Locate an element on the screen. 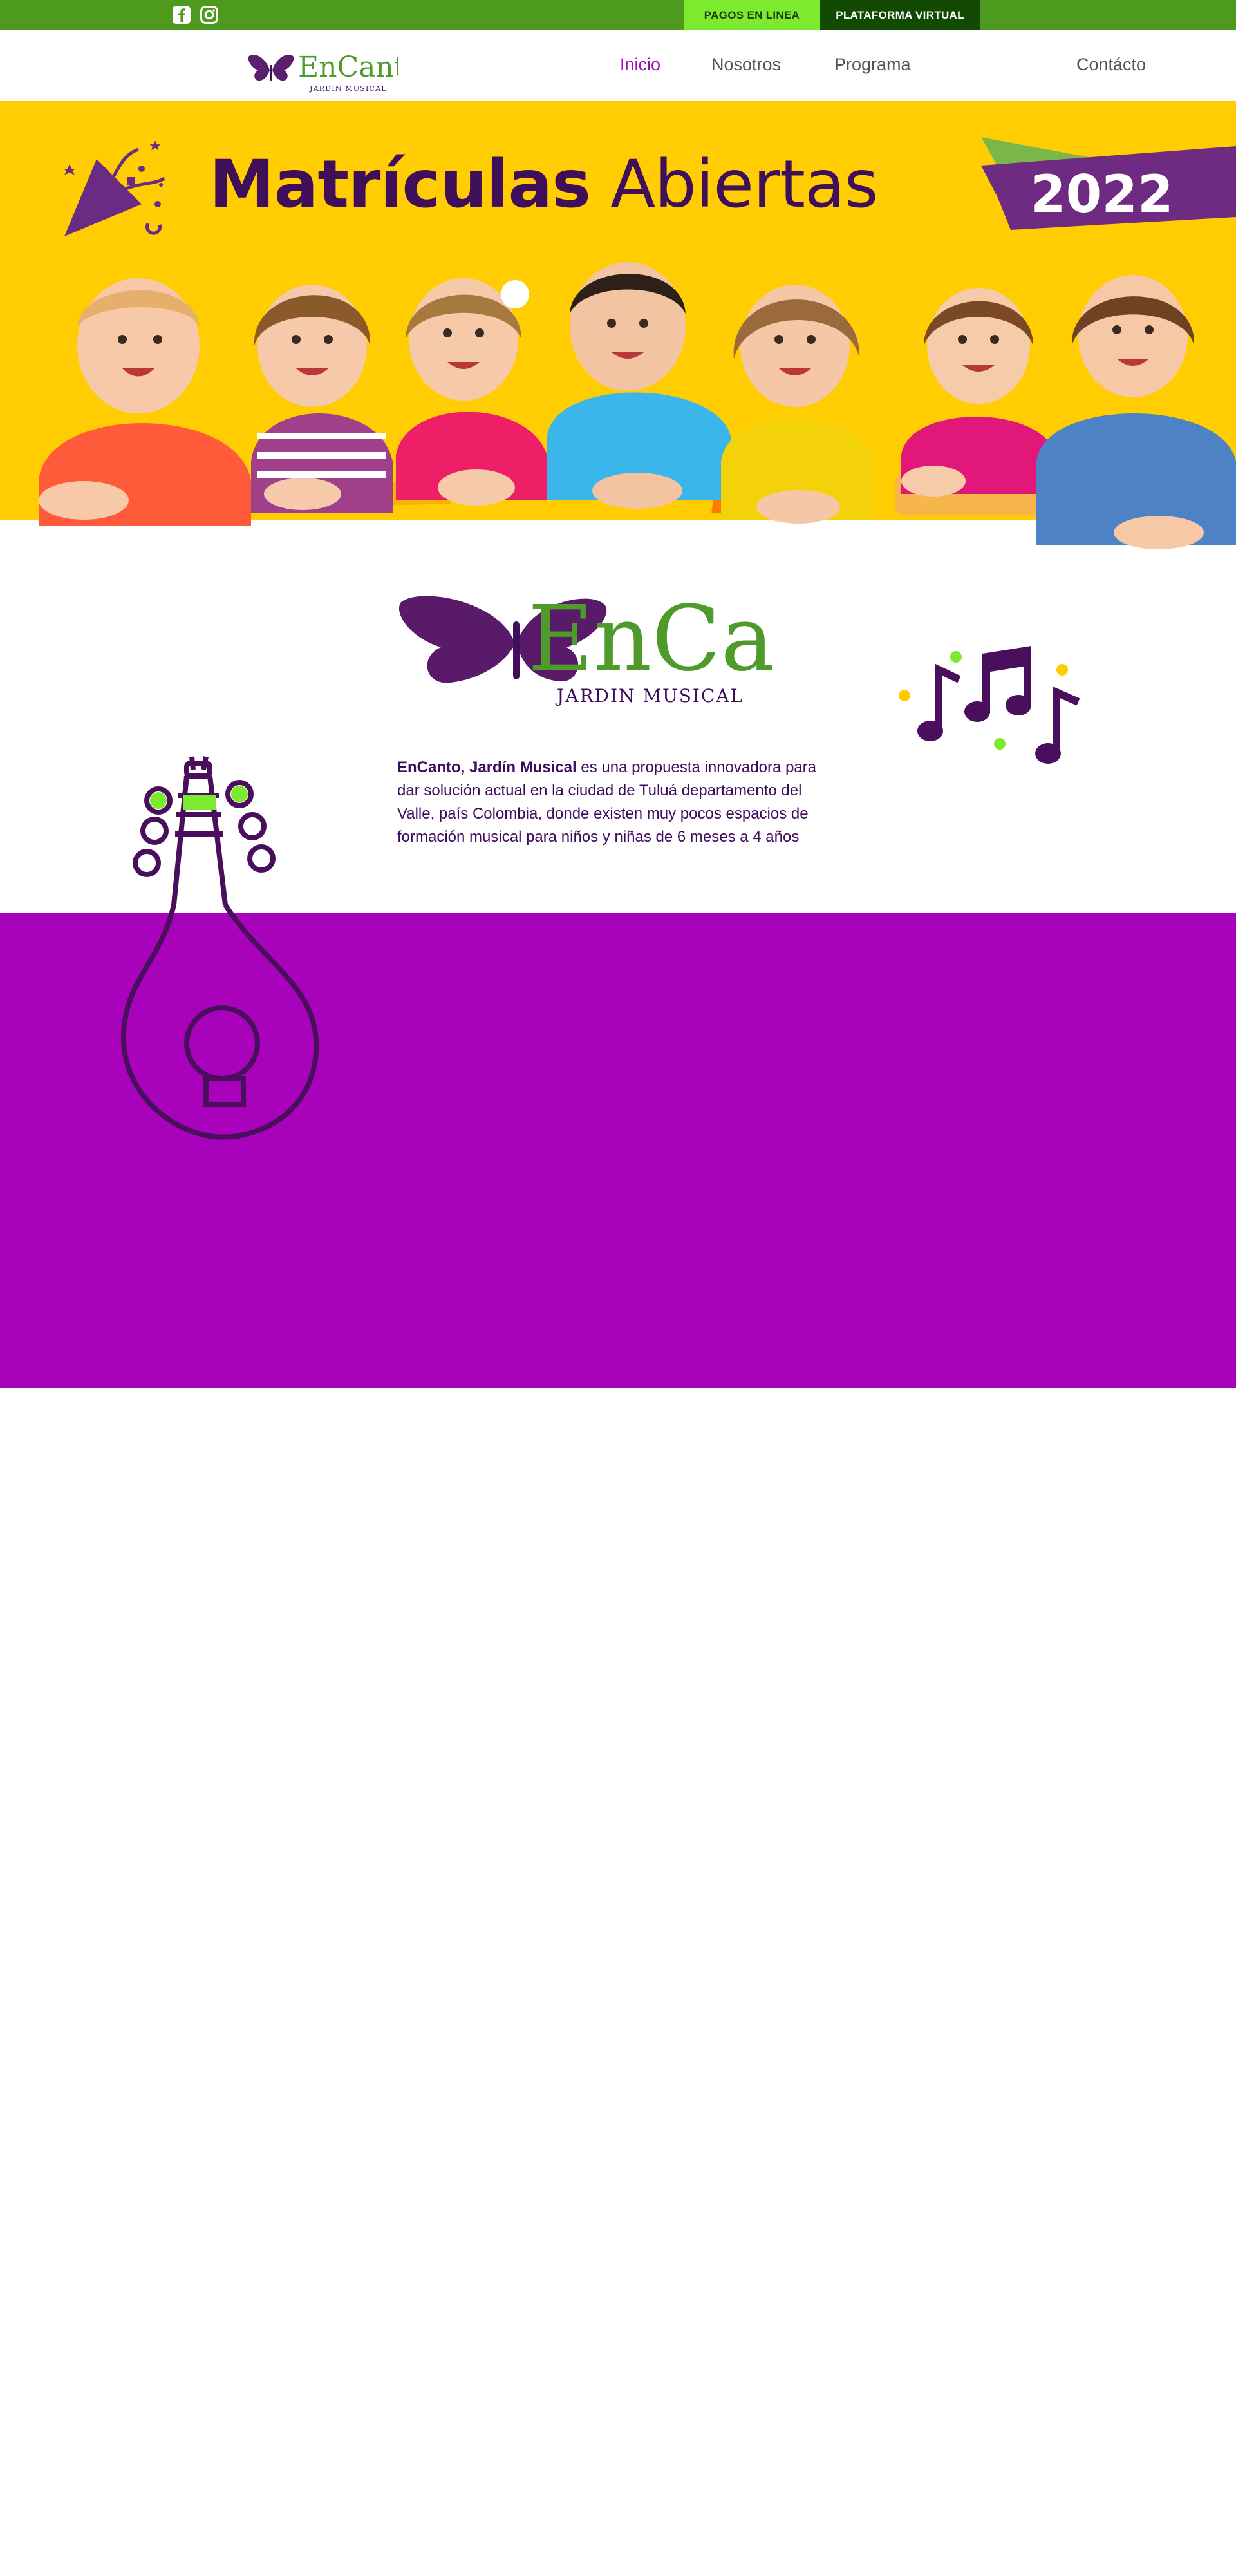 The image size is (1236, 2576). hero-title-bold: Matrículas is located at coordinates (400, 184).